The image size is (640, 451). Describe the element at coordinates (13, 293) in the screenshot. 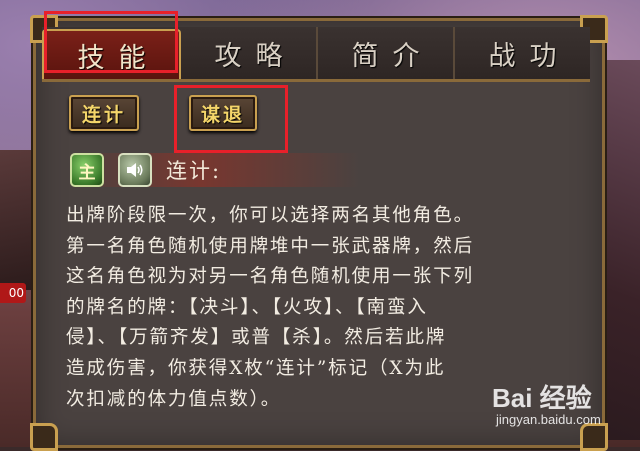

I see `side-badge: 00` at that location.